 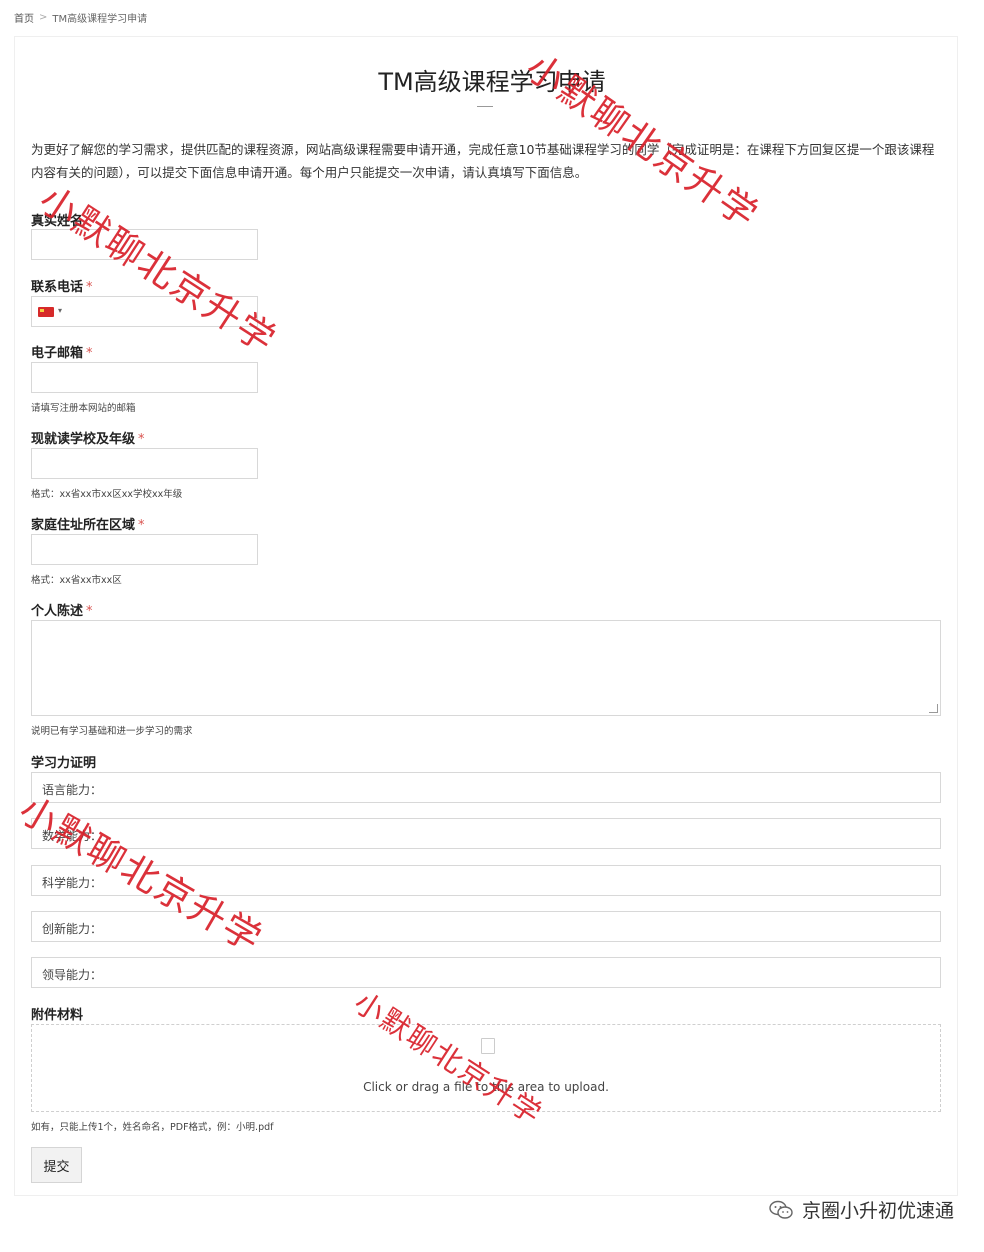 What do you see at coordinates (144, 549) in the screenshot?
I see `address-input` at bounding box center [144, 549].